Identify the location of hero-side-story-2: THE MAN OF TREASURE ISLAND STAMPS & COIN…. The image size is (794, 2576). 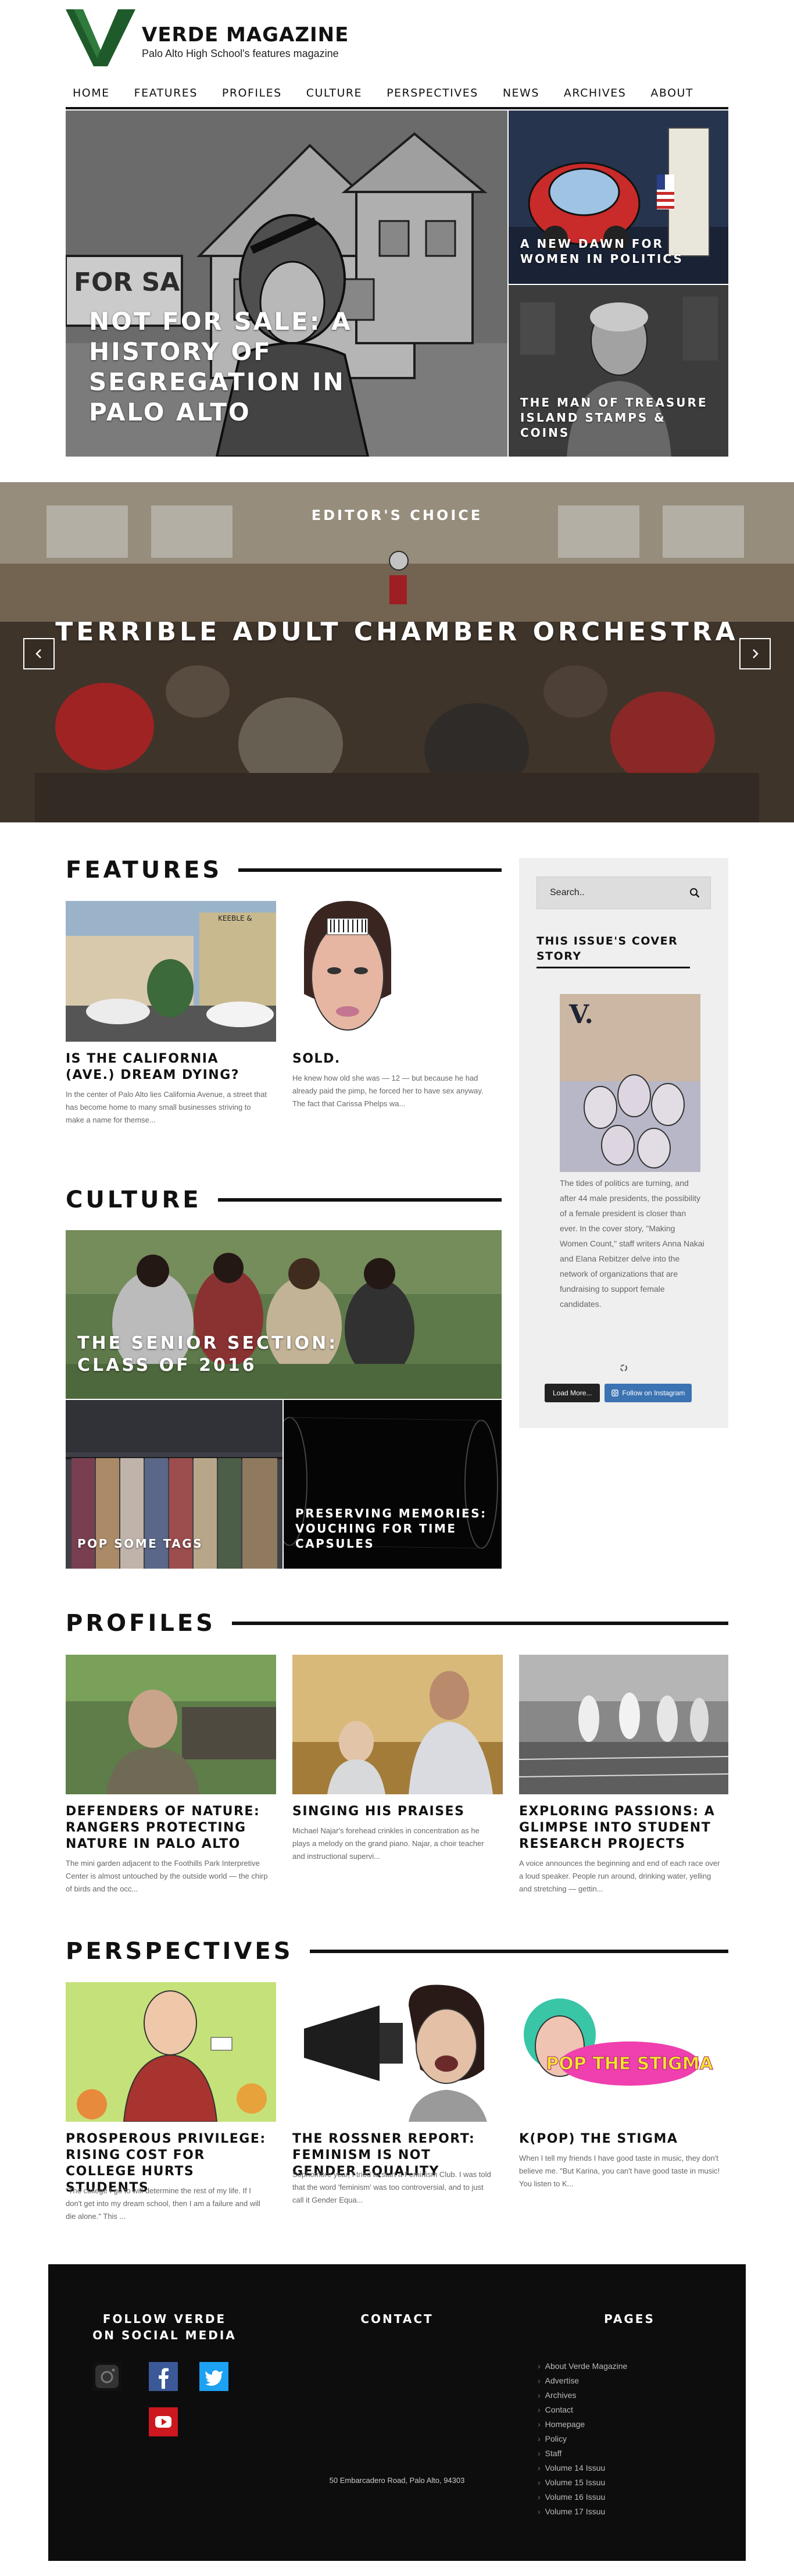
(618, 371).